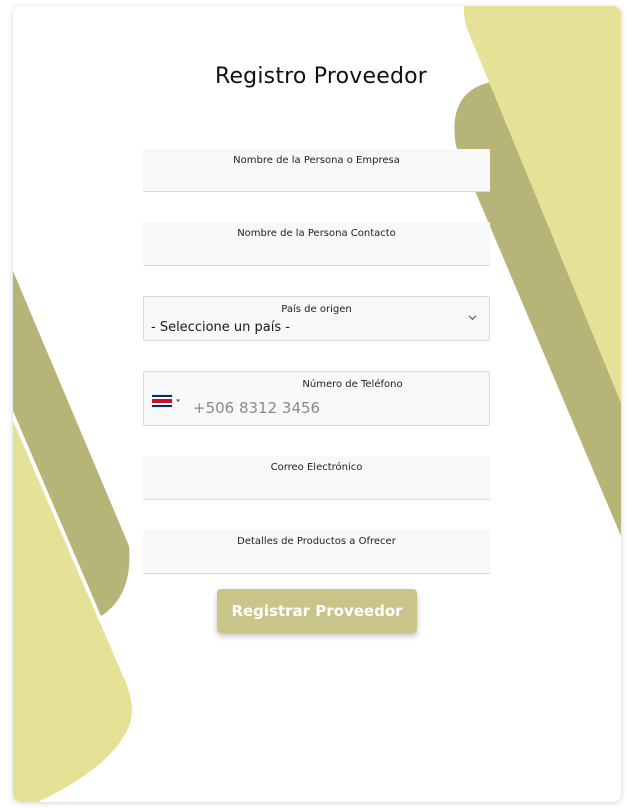 The height and width of the screenshot is (808, 627). I want to click on phone-label: Número de Teléfono, so click(352, 384).